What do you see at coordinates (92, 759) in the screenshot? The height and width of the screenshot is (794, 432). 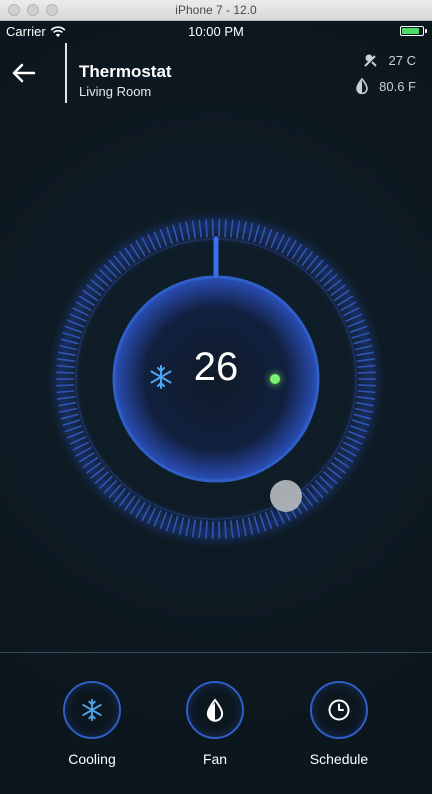 I see `cooling-label: Cooling` at bounding box center [92, 759].